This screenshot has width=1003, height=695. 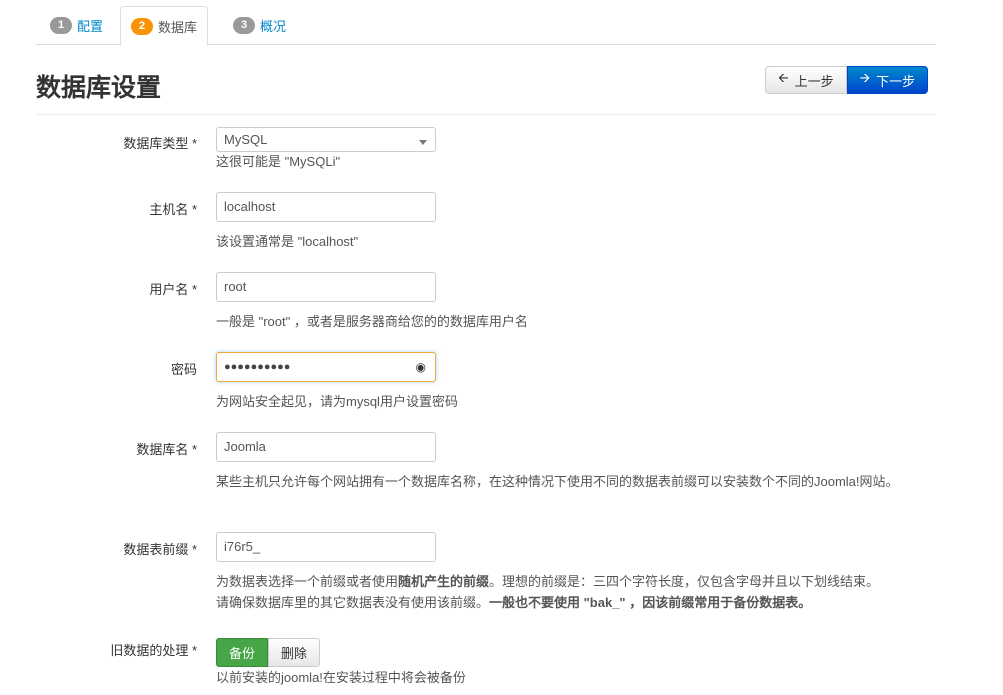 I want to click on backup-button: 备份, so click(x=242, y=652).